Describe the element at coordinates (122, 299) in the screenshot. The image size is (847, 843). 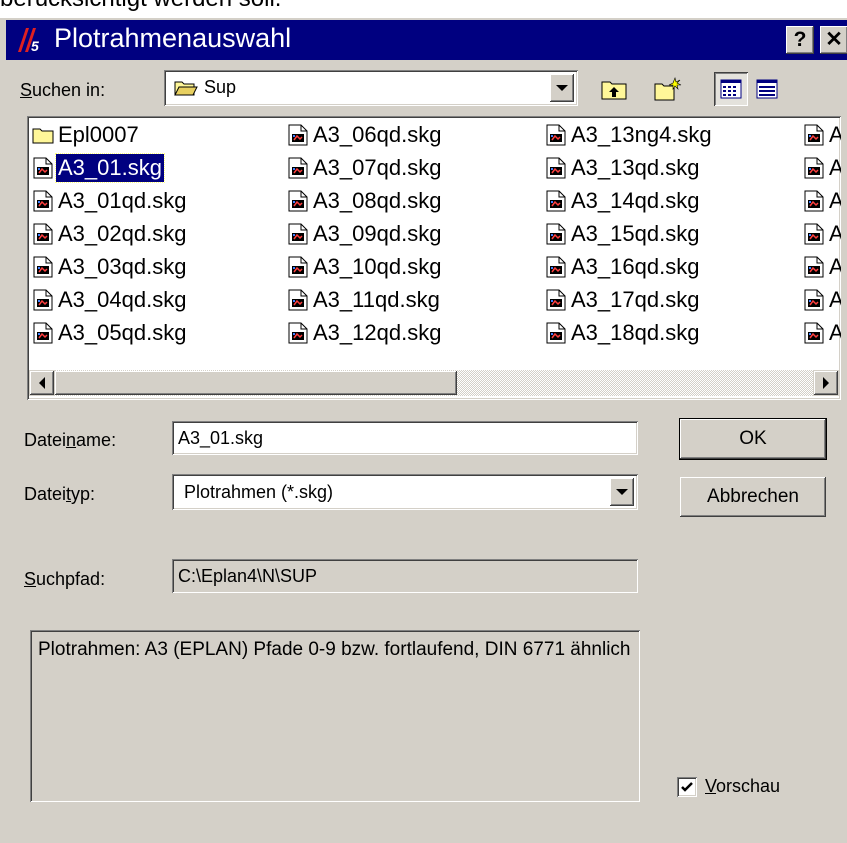
I see `file-name: A3_04qd.skg` at that location.